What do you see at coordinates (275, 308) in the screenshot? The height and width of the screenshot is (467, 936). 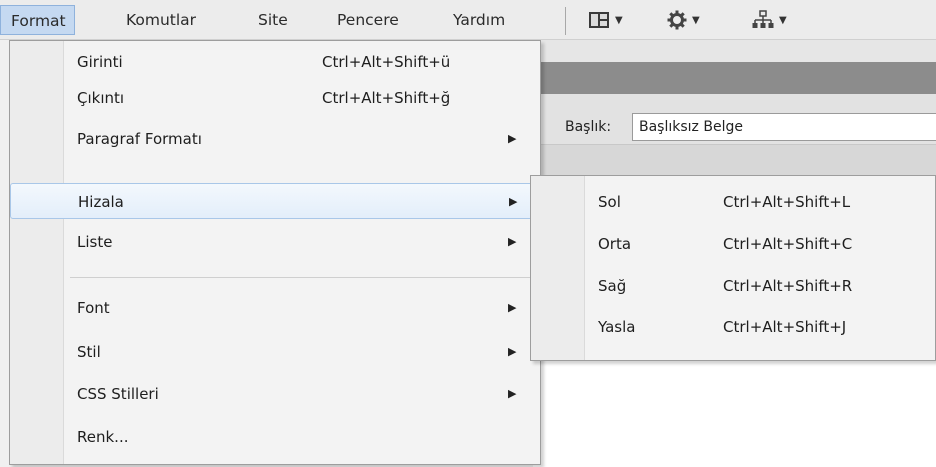 I see `menu-item-font: Font ▶` at bounding box center [275, 308].